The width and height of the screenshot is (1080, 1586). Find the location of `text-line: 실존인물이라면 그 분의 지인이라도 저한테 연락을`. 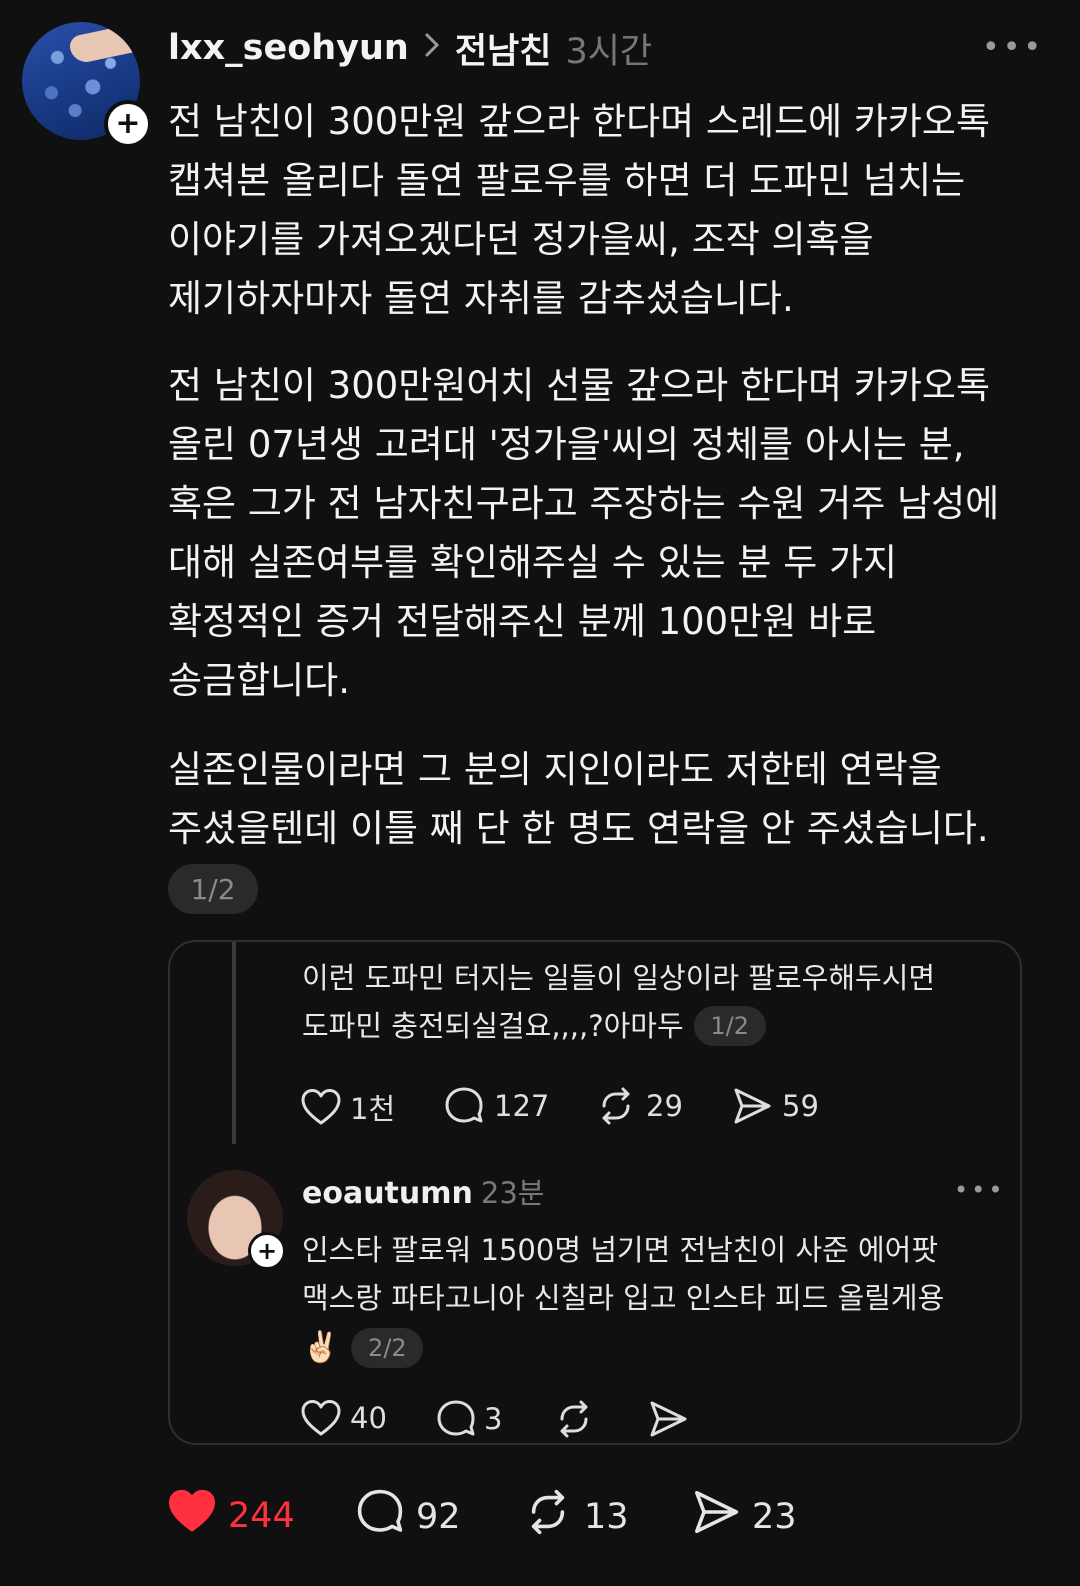

text-line: 실존인물이라면 그 분의 지인이라도 저한테 연락을 is located at coordinates (555, 769).